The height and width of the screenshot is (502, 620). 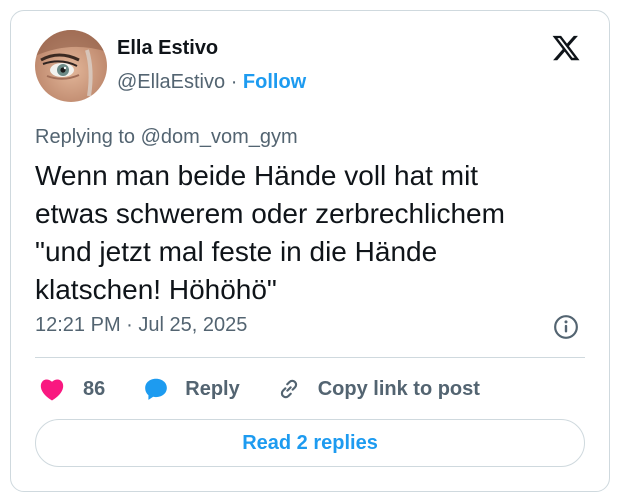 I want to click on author-handle-row: @EllaEstivo · Follow, so click(x=211, y=82).